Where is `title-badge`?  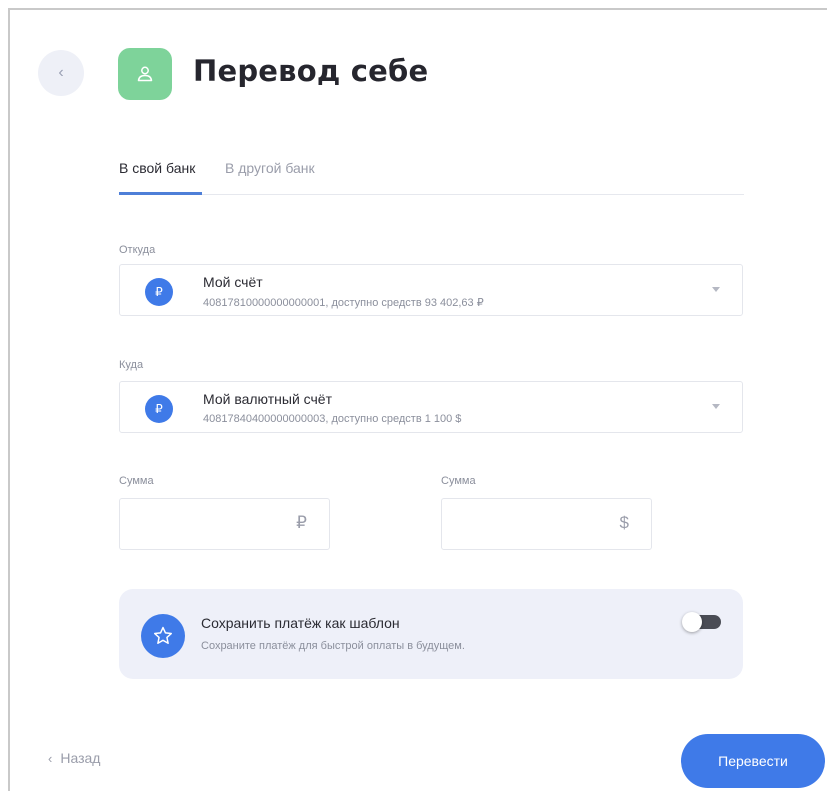 title-badge is located at coordinates (145, 74).